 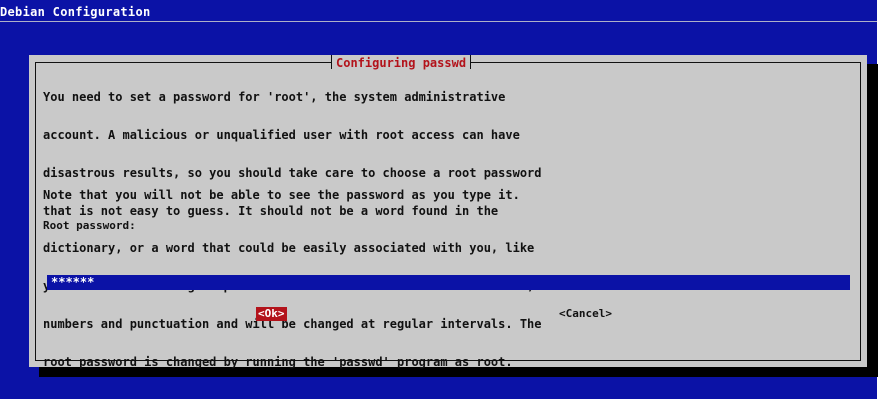 I want to click on cancel-button: <Cancel>, so click(x=585, y=314).